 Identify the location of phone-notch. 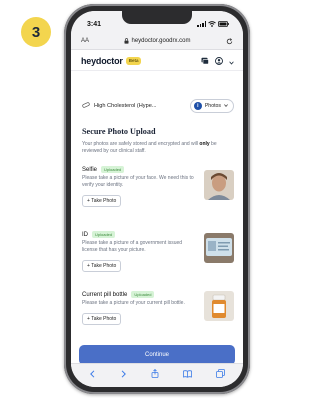
(157, 17).